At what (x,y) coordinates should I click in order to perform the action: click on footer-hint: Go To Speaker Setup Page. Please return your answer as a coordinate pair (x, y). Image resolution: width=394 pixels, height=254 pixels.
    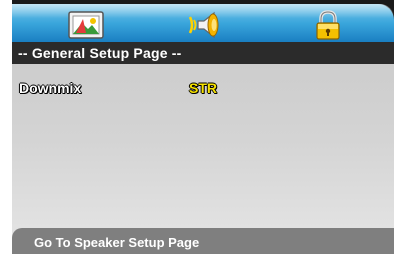
    Looking at the image, I should click on (203, 241).